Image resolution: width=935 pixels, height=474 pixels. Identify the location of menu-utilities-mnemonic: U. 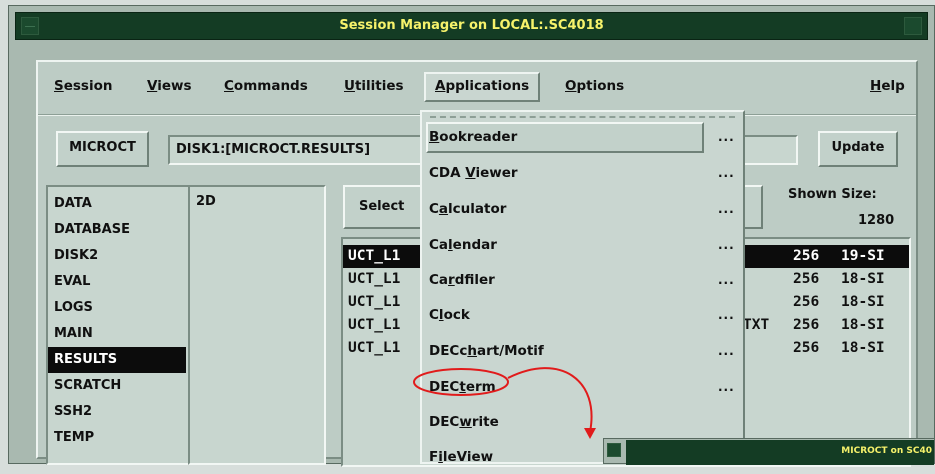
(349, 86).